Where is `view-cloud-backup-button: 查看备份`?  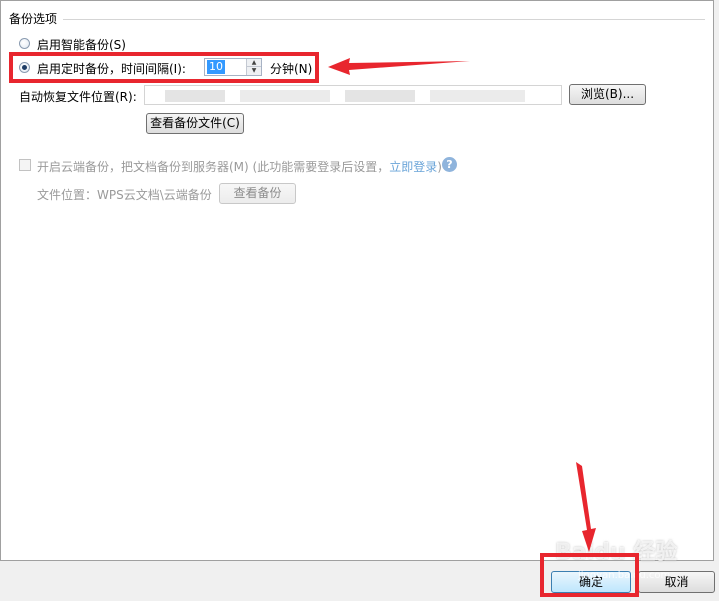
view-cloud-backup-button: 查看备份 is located at coordinates (257, 193).